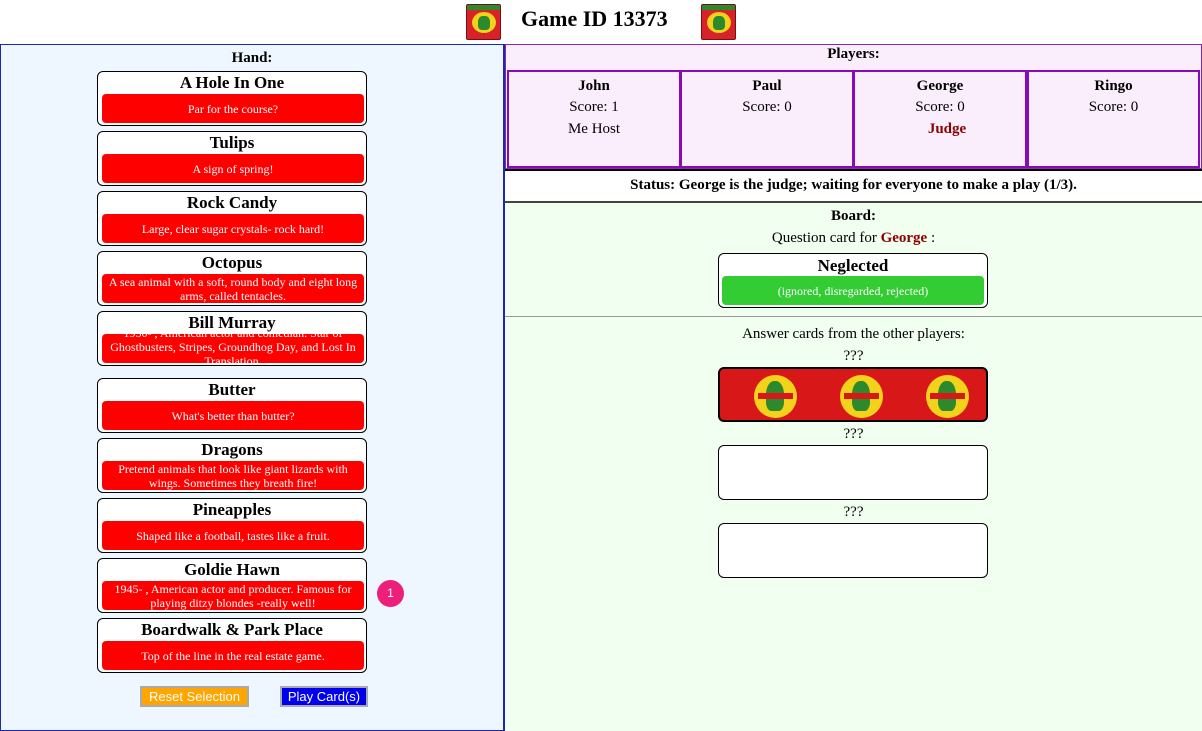  I want to click on hand-heading: Hand:, so click(252, 58).